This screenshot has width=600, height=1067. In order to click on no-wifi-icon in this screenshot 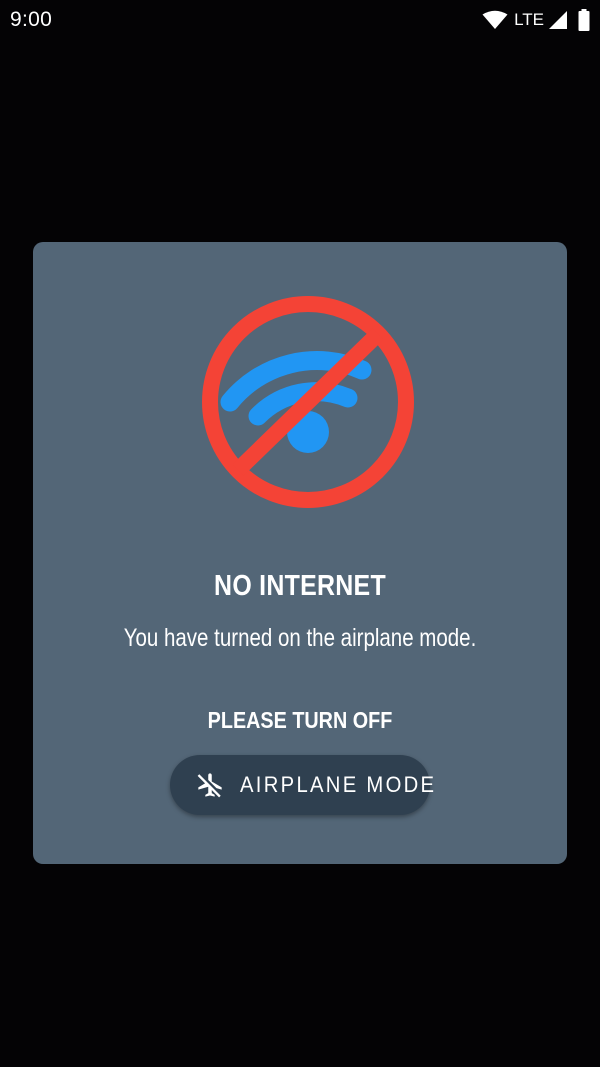, I will do `click(308, 402)`.